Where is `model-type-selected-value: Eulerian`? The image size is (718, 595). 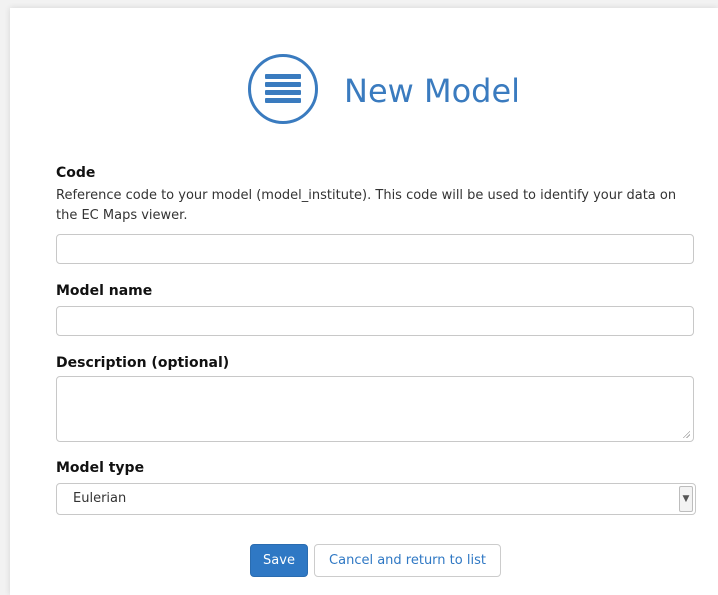 model-type-selected-value: Eulerian is located at coordinates (100, 498).